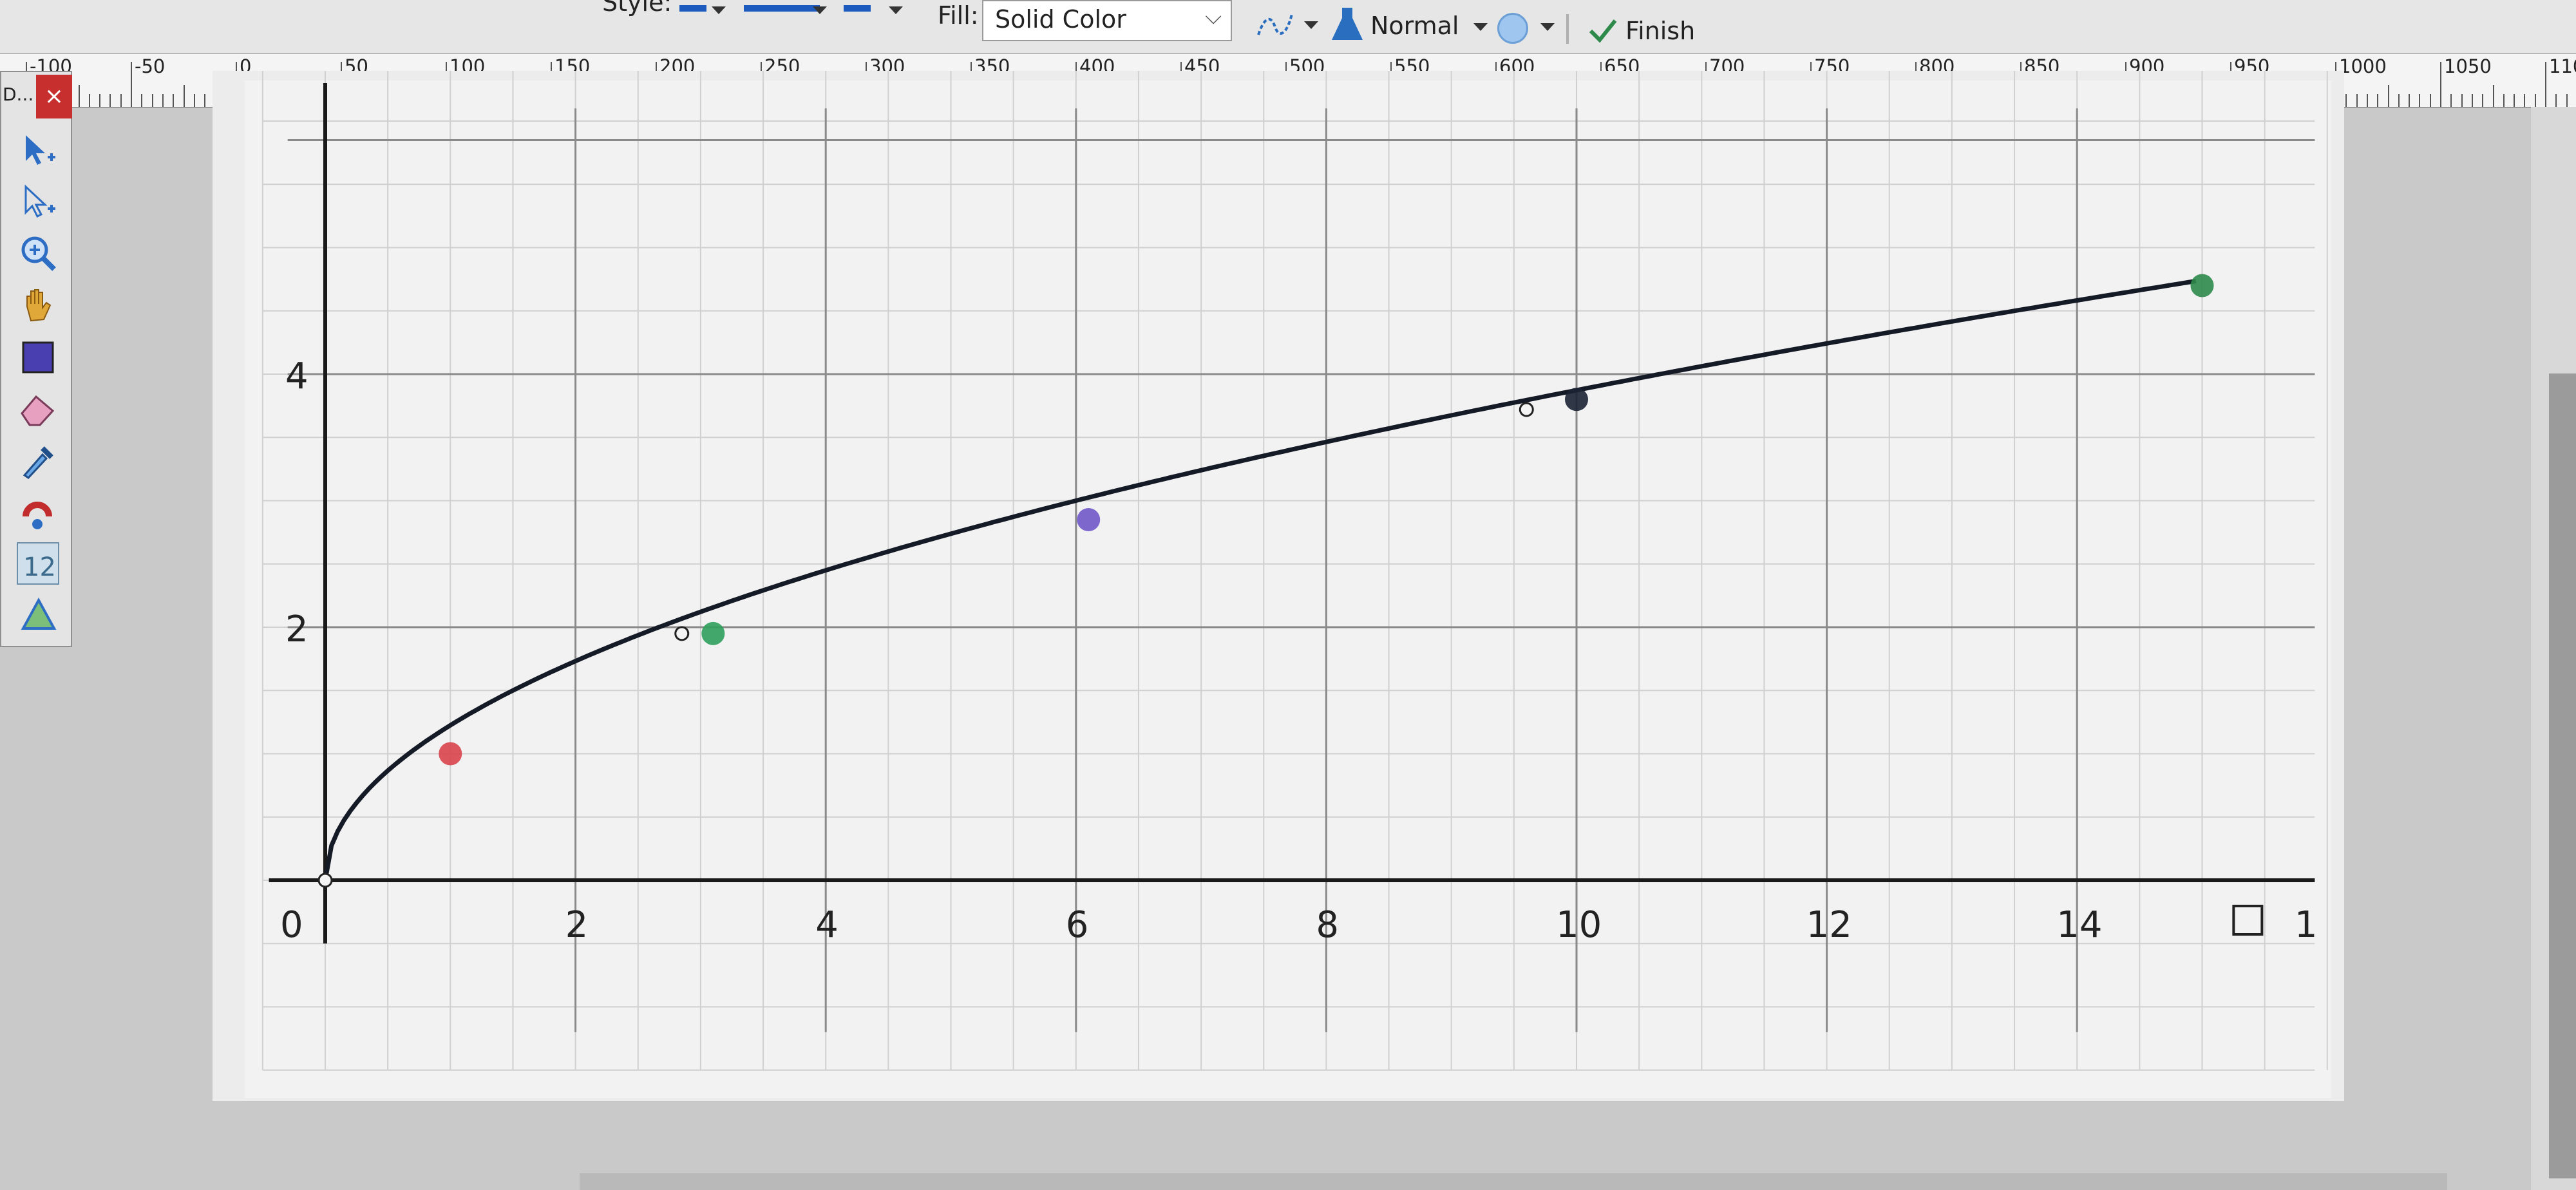 The image size is (2576, 1190). I want to click on zoom-tool-icon, so click(38, 253).